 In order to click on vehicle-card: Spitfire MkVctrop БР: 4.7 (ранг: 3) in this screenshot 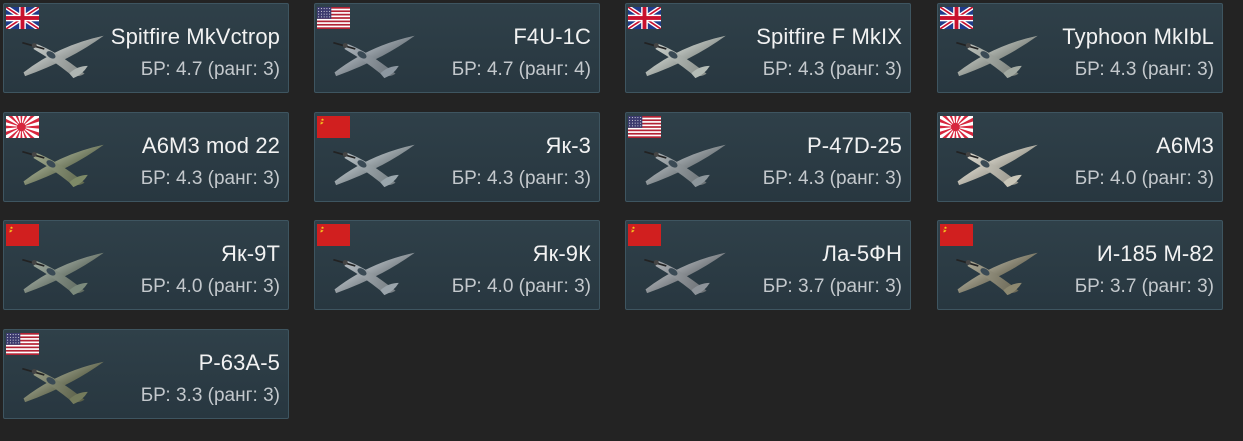, I will do `click(146, 48)`.